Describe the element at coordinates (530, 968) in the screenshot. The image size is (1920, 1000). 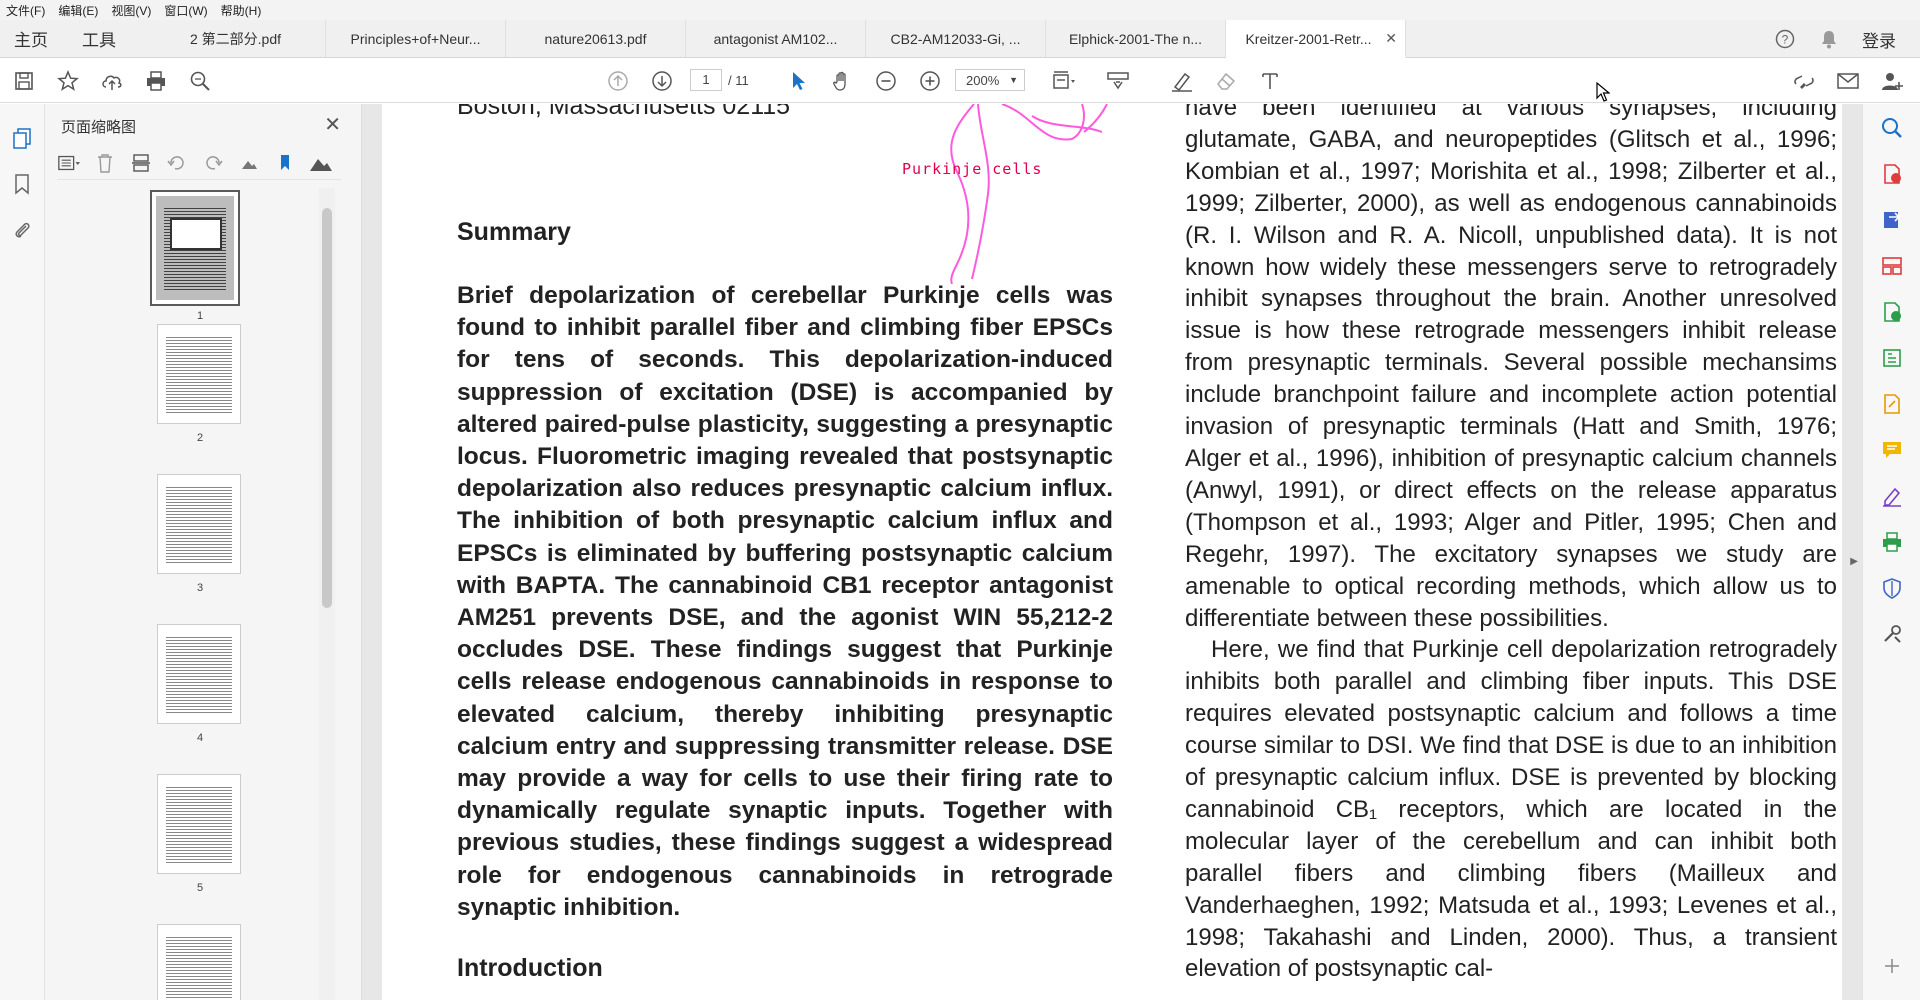
I see `introduction-heading: Introduction` at that location.